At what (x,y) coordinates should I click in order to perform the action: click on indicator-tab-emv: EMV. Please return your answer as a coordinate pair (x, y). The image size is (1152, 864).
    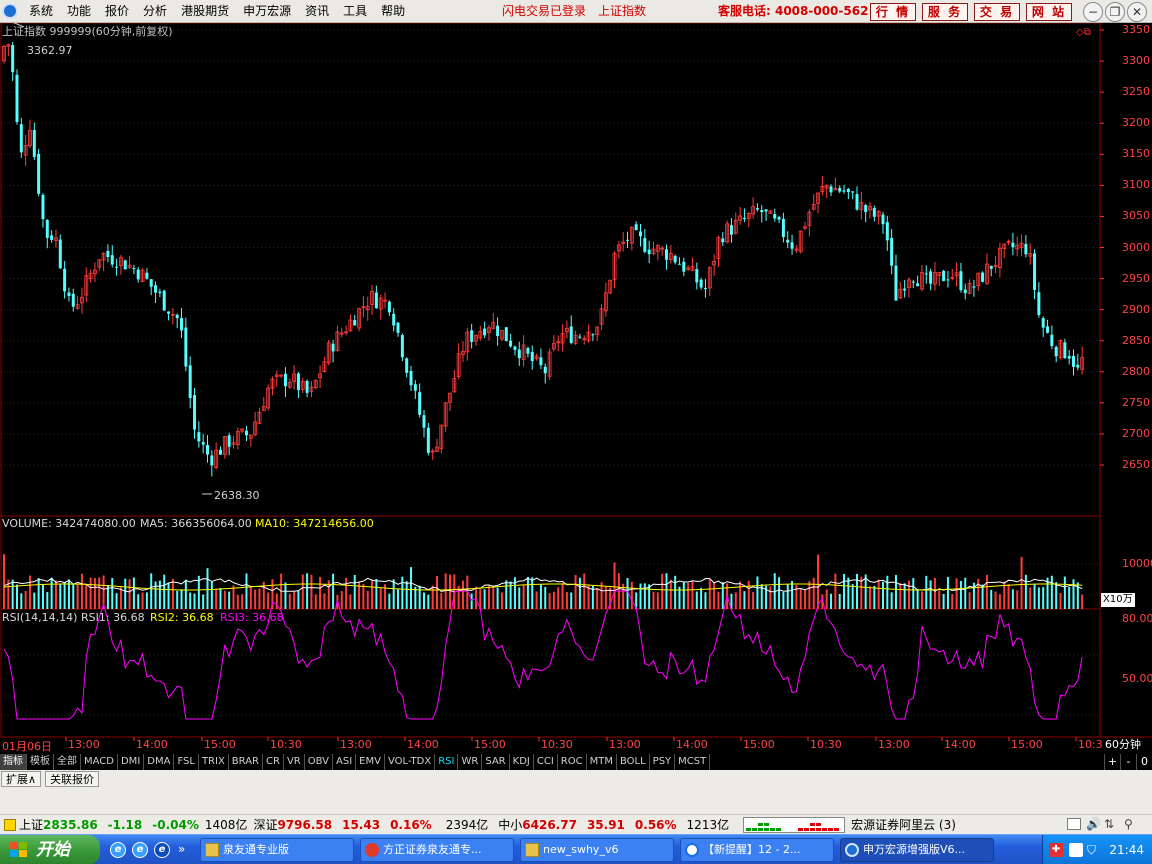
    Looking at the image, I should click on (370, 762).